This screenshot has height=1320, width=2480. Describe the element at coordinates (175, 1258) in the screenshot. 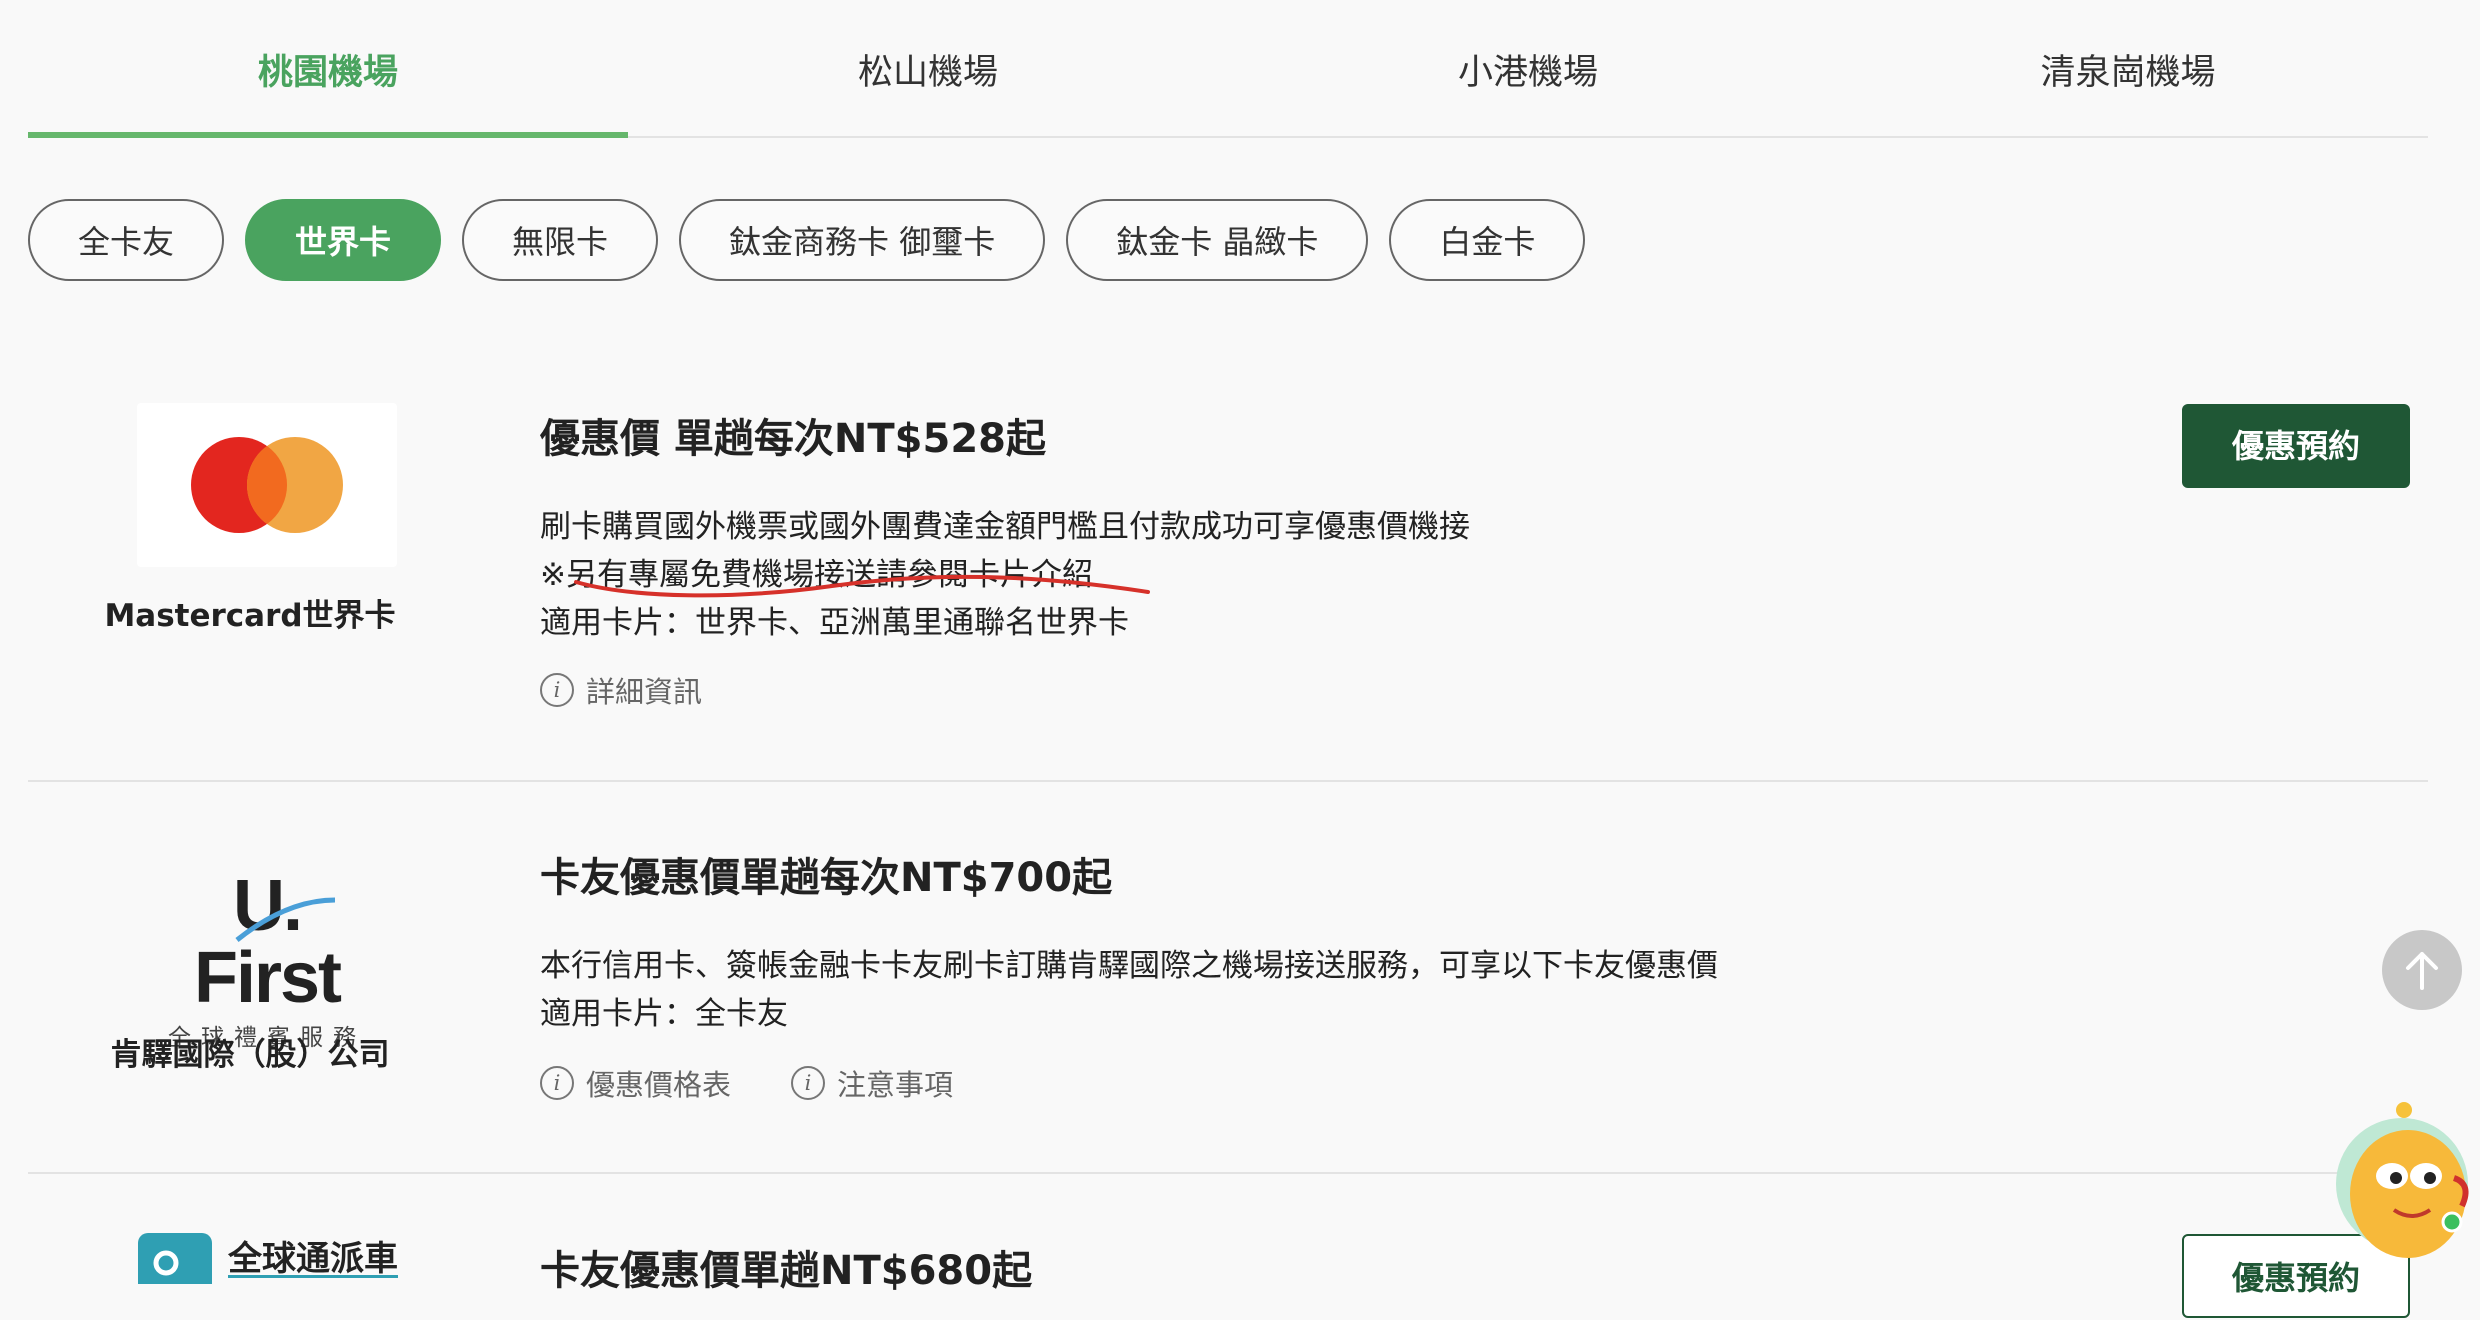

I see `location-pin-icon` at that location.